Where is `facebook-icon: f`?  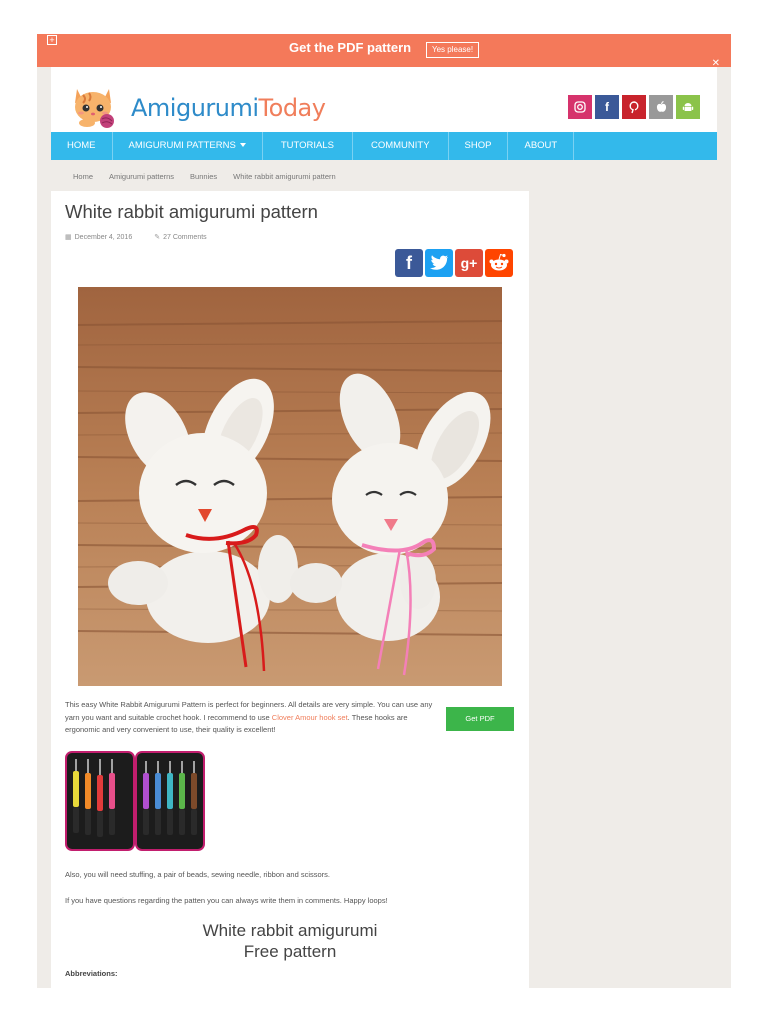 facebook-icon: f is located at coordinates (607, 107).